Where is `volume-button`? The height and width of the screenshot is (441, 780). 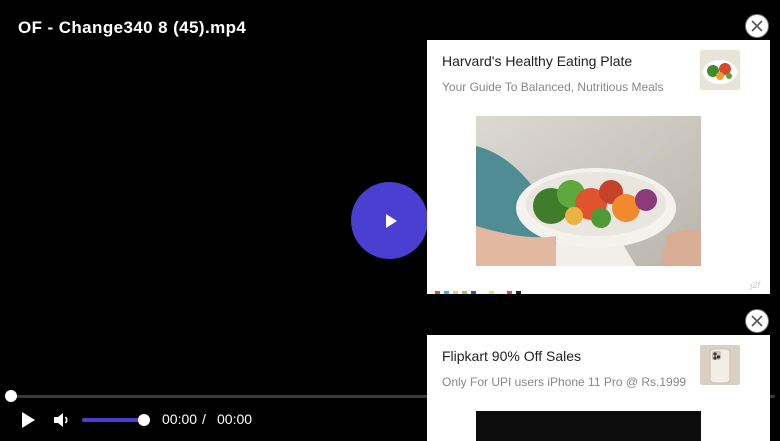 volume-button is located at coordinates (62, 420).